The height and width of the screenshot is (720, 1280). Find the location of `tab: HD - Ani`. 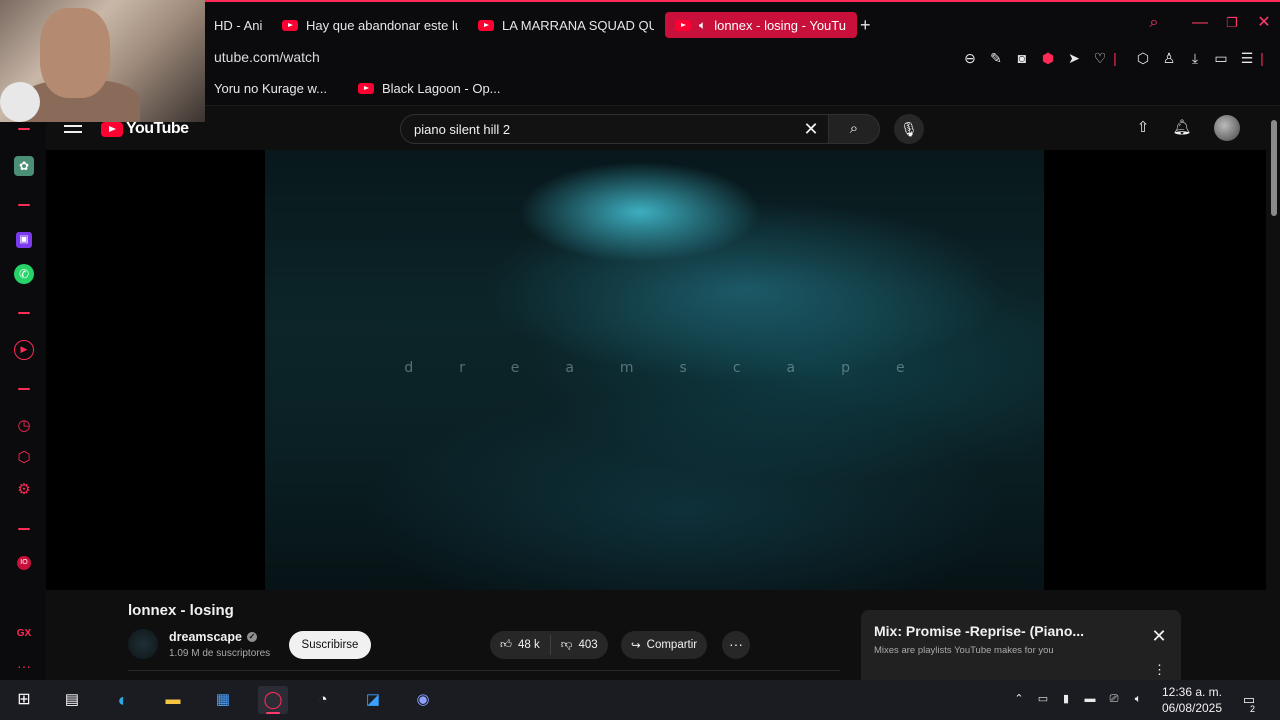

tab: HD - Ani is located at coordinates (239, 25).